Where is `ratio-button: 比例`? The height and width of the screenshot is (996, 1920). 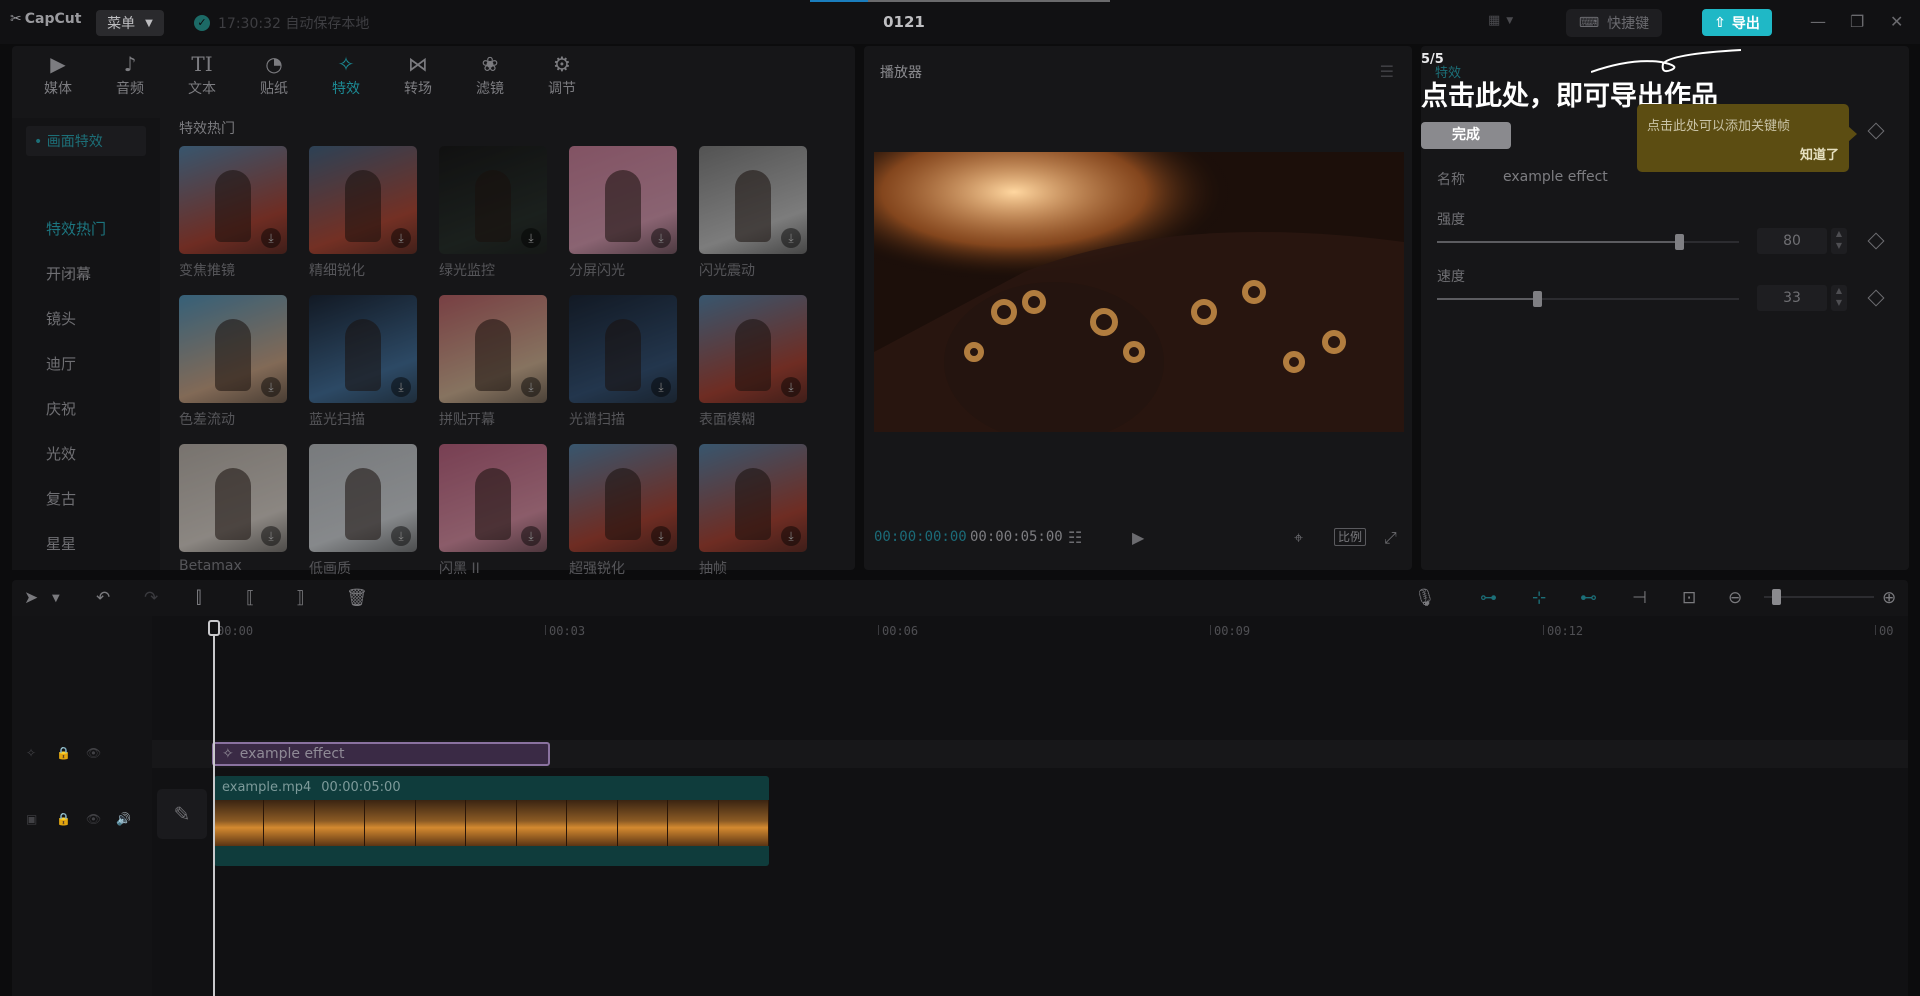 ratio-button: 比例 is located at coordinates (1350, 537).